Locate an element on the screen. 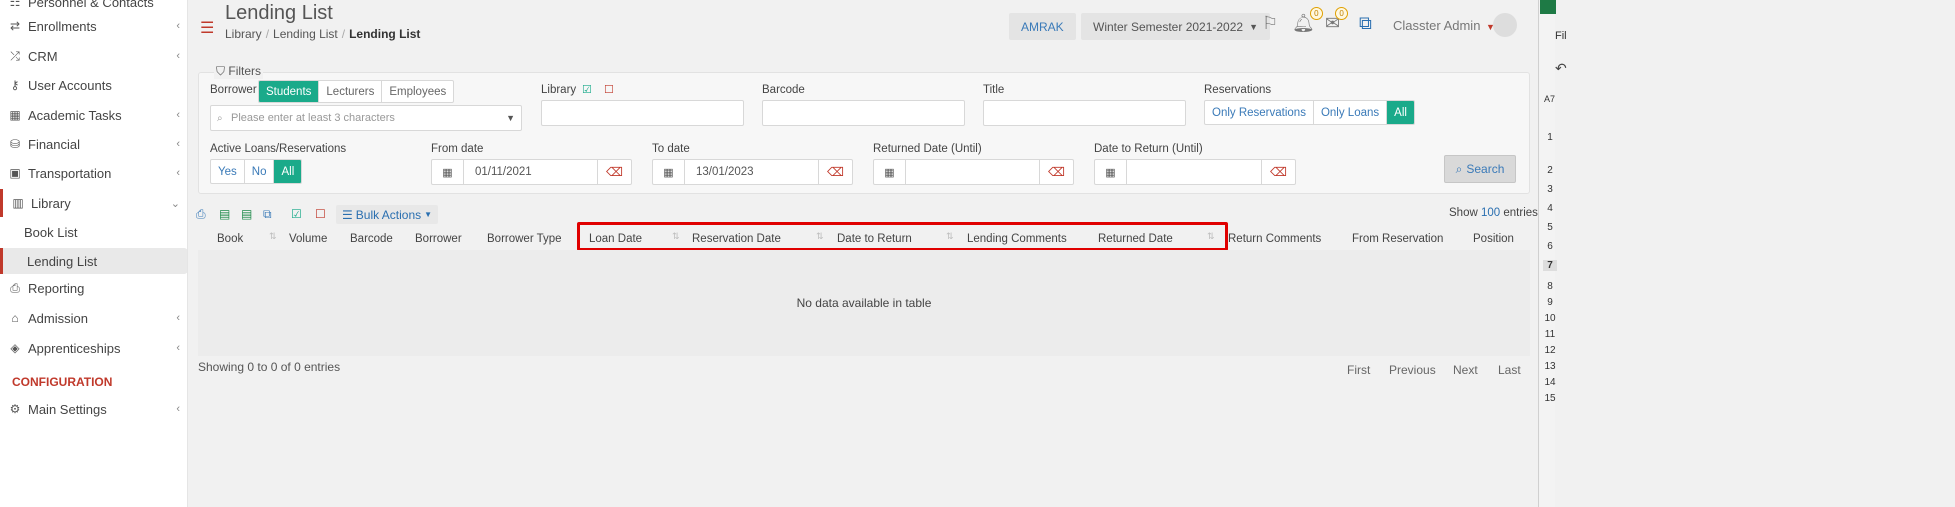  title-input is located at coordinates (1084, 113).